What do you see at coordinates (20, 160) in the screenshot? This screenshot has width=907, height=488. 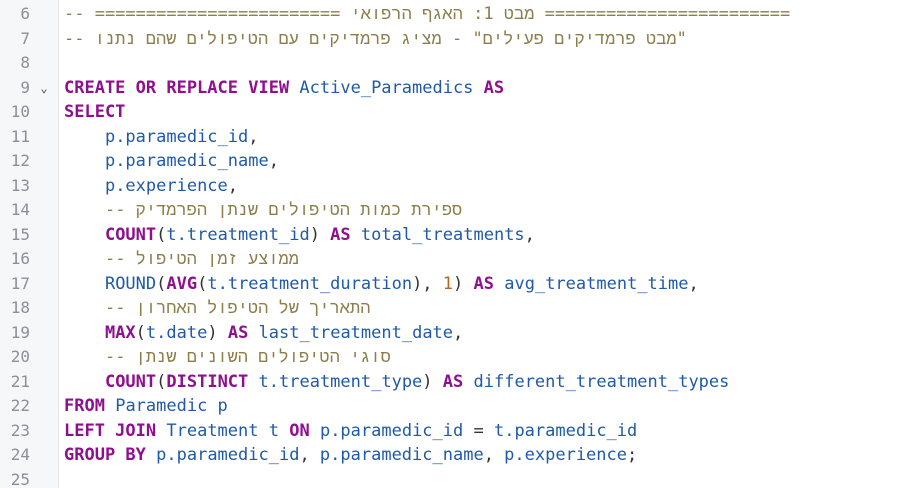 I see `line-number: 12` at bounding box center [20, 160].